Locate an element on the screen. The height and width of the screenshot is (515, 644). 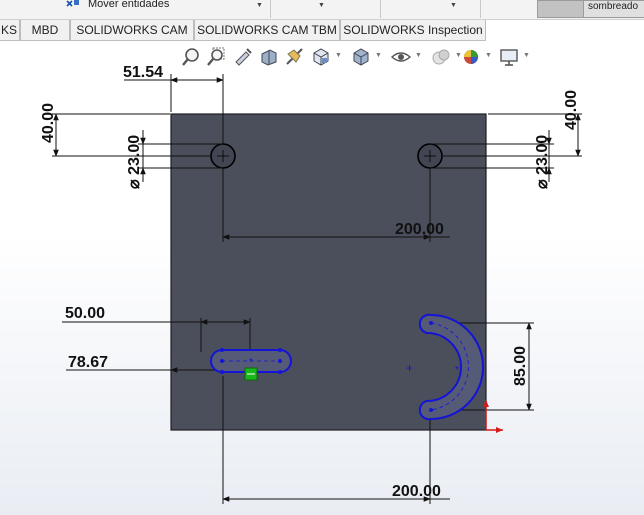
origin-icon is located at coordinates (493, 416).